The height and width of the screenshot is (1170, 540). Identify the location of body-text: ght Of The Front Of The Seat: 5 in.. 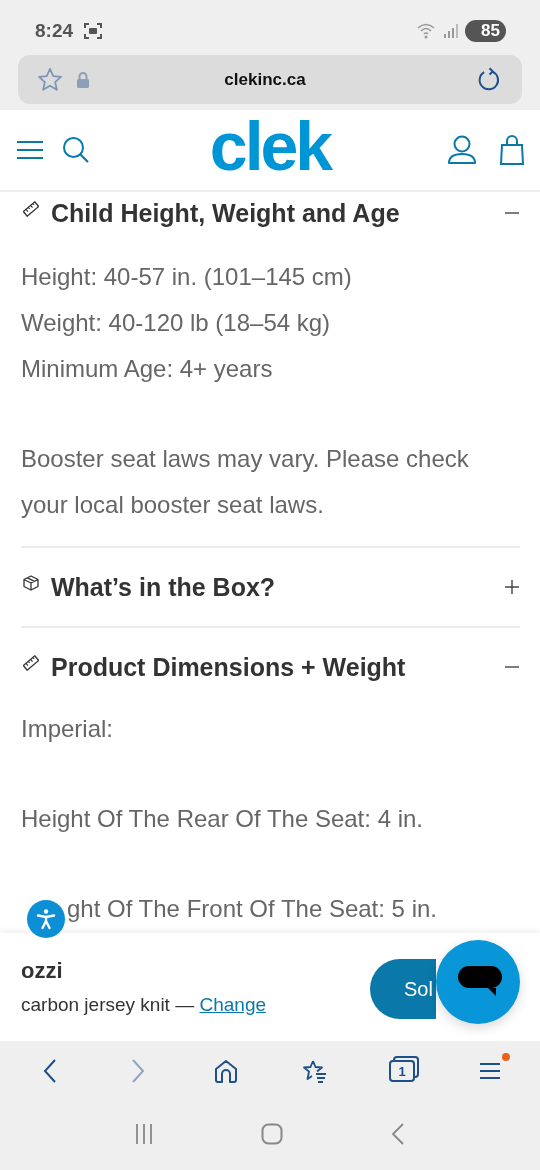
(252, 909).